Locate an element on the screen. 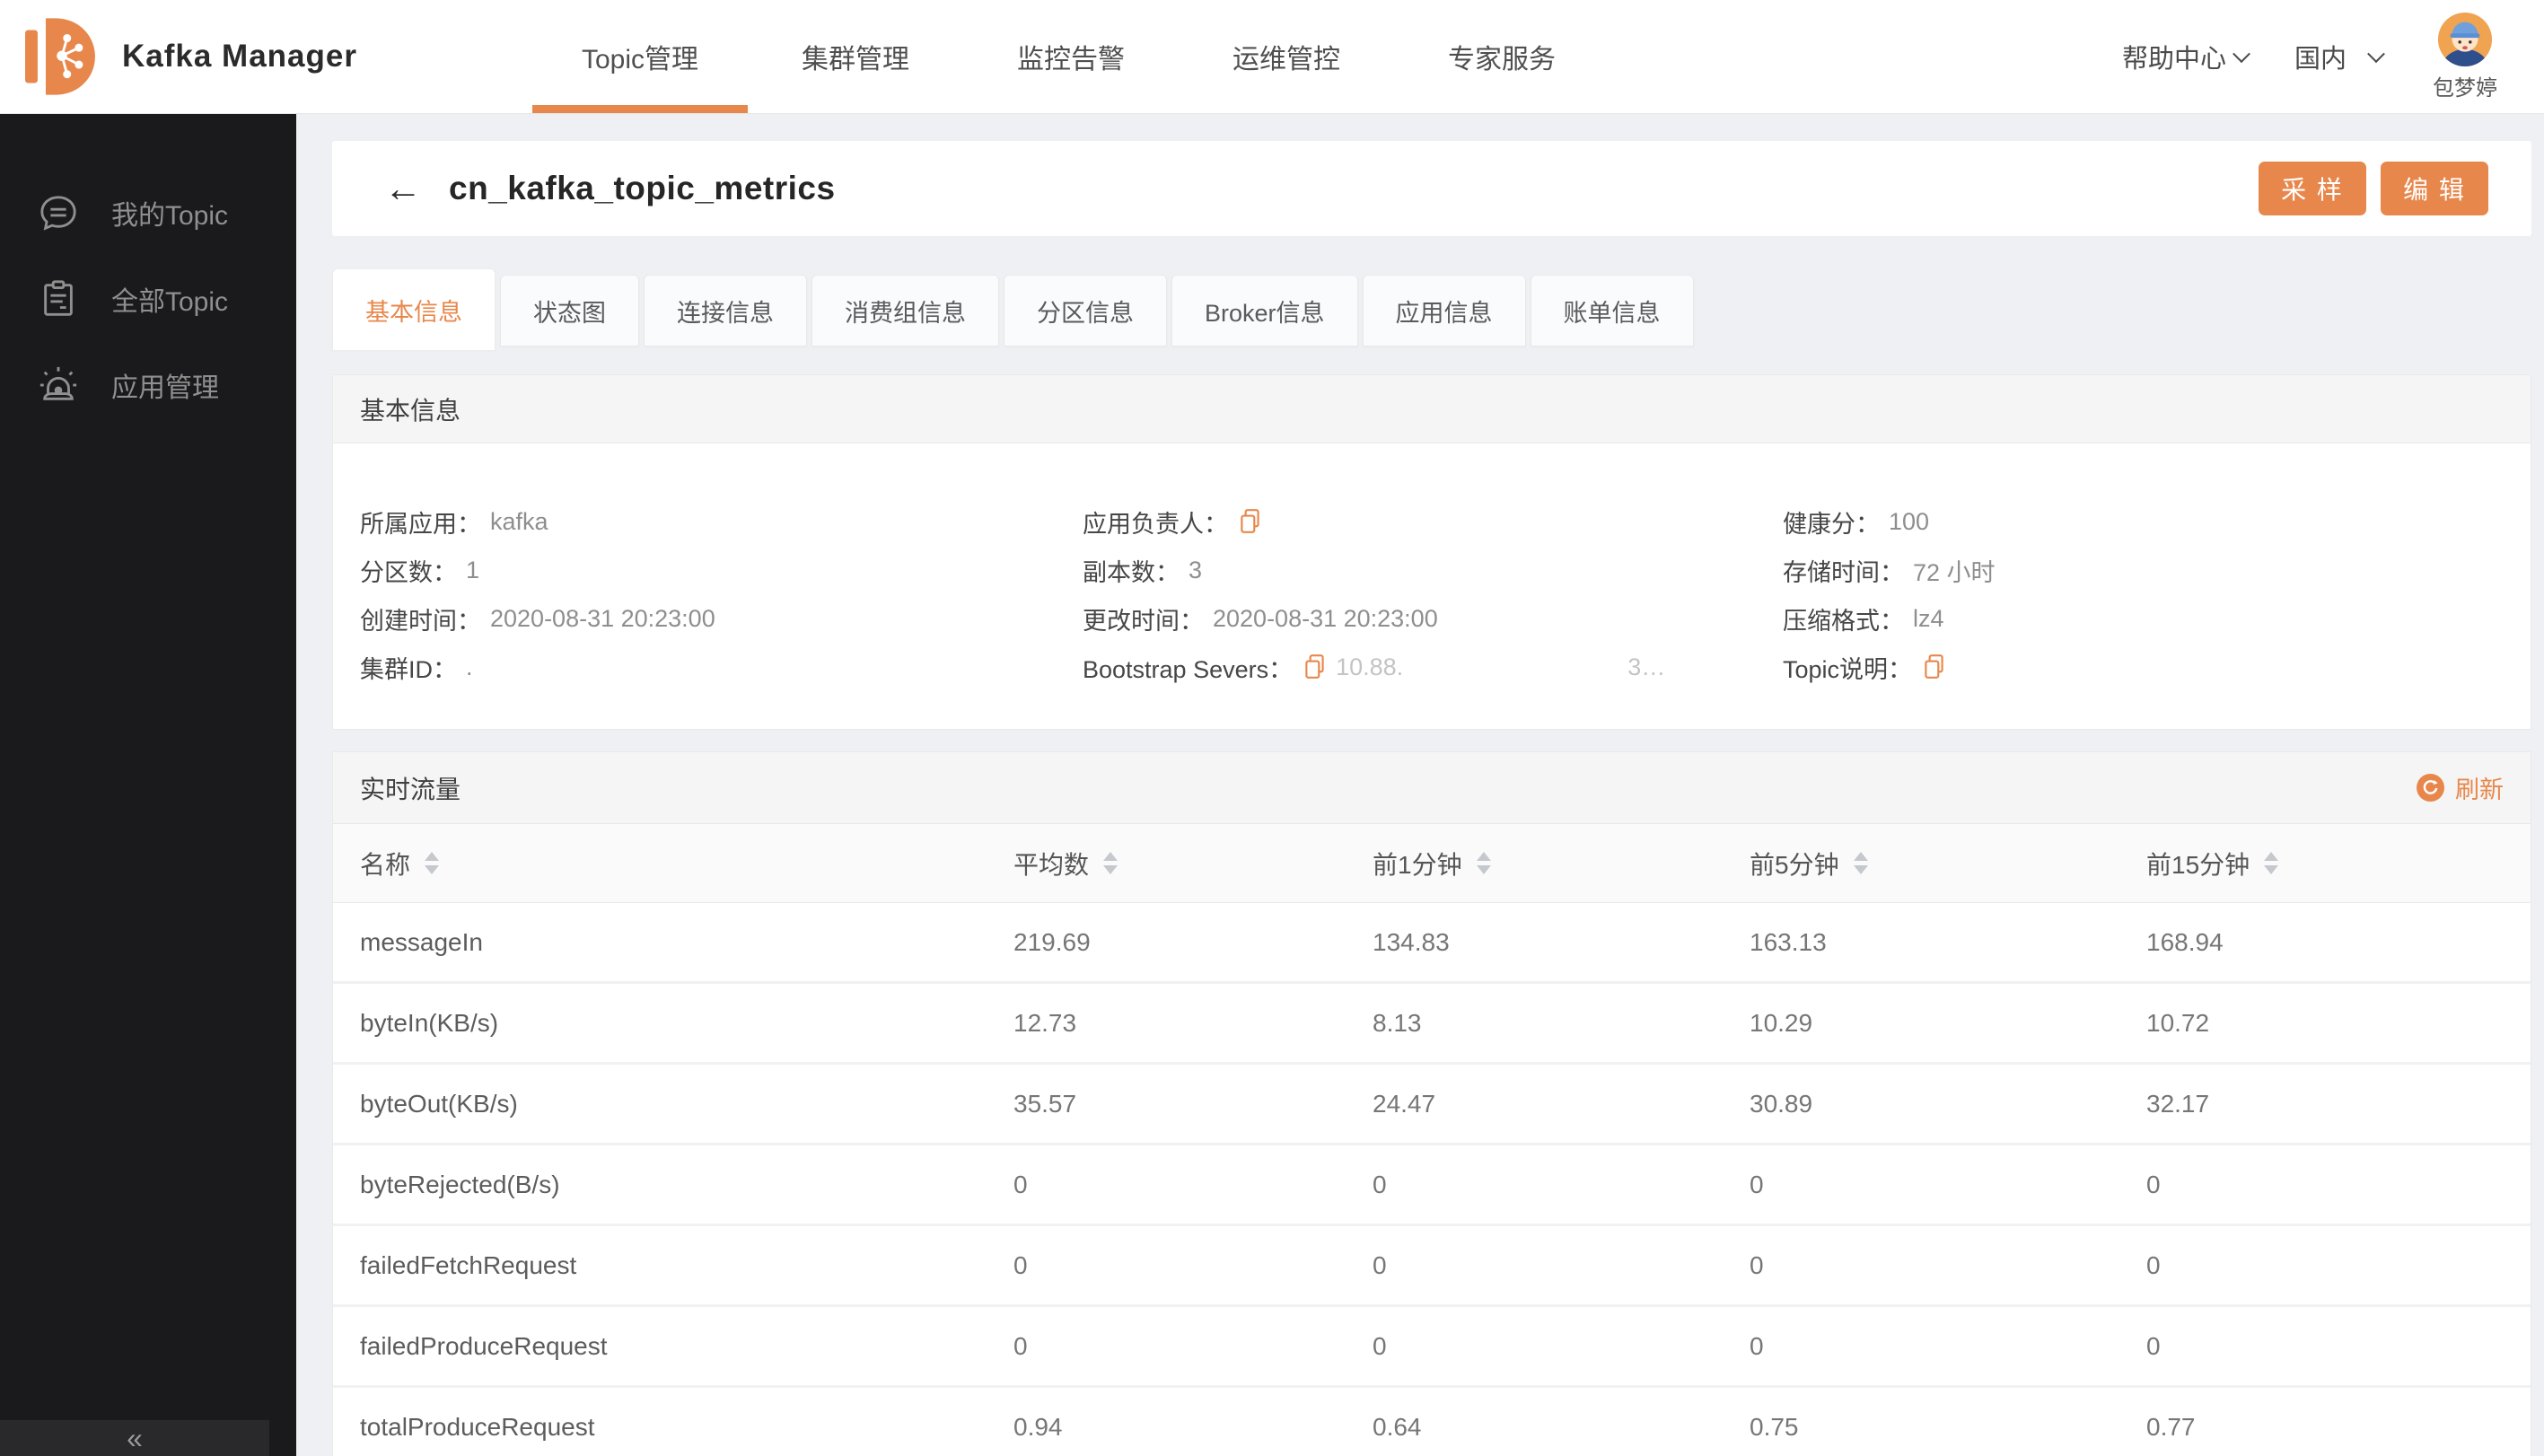  metric-last-1-min: 24.47 is located at coordinates (1404, 1103).